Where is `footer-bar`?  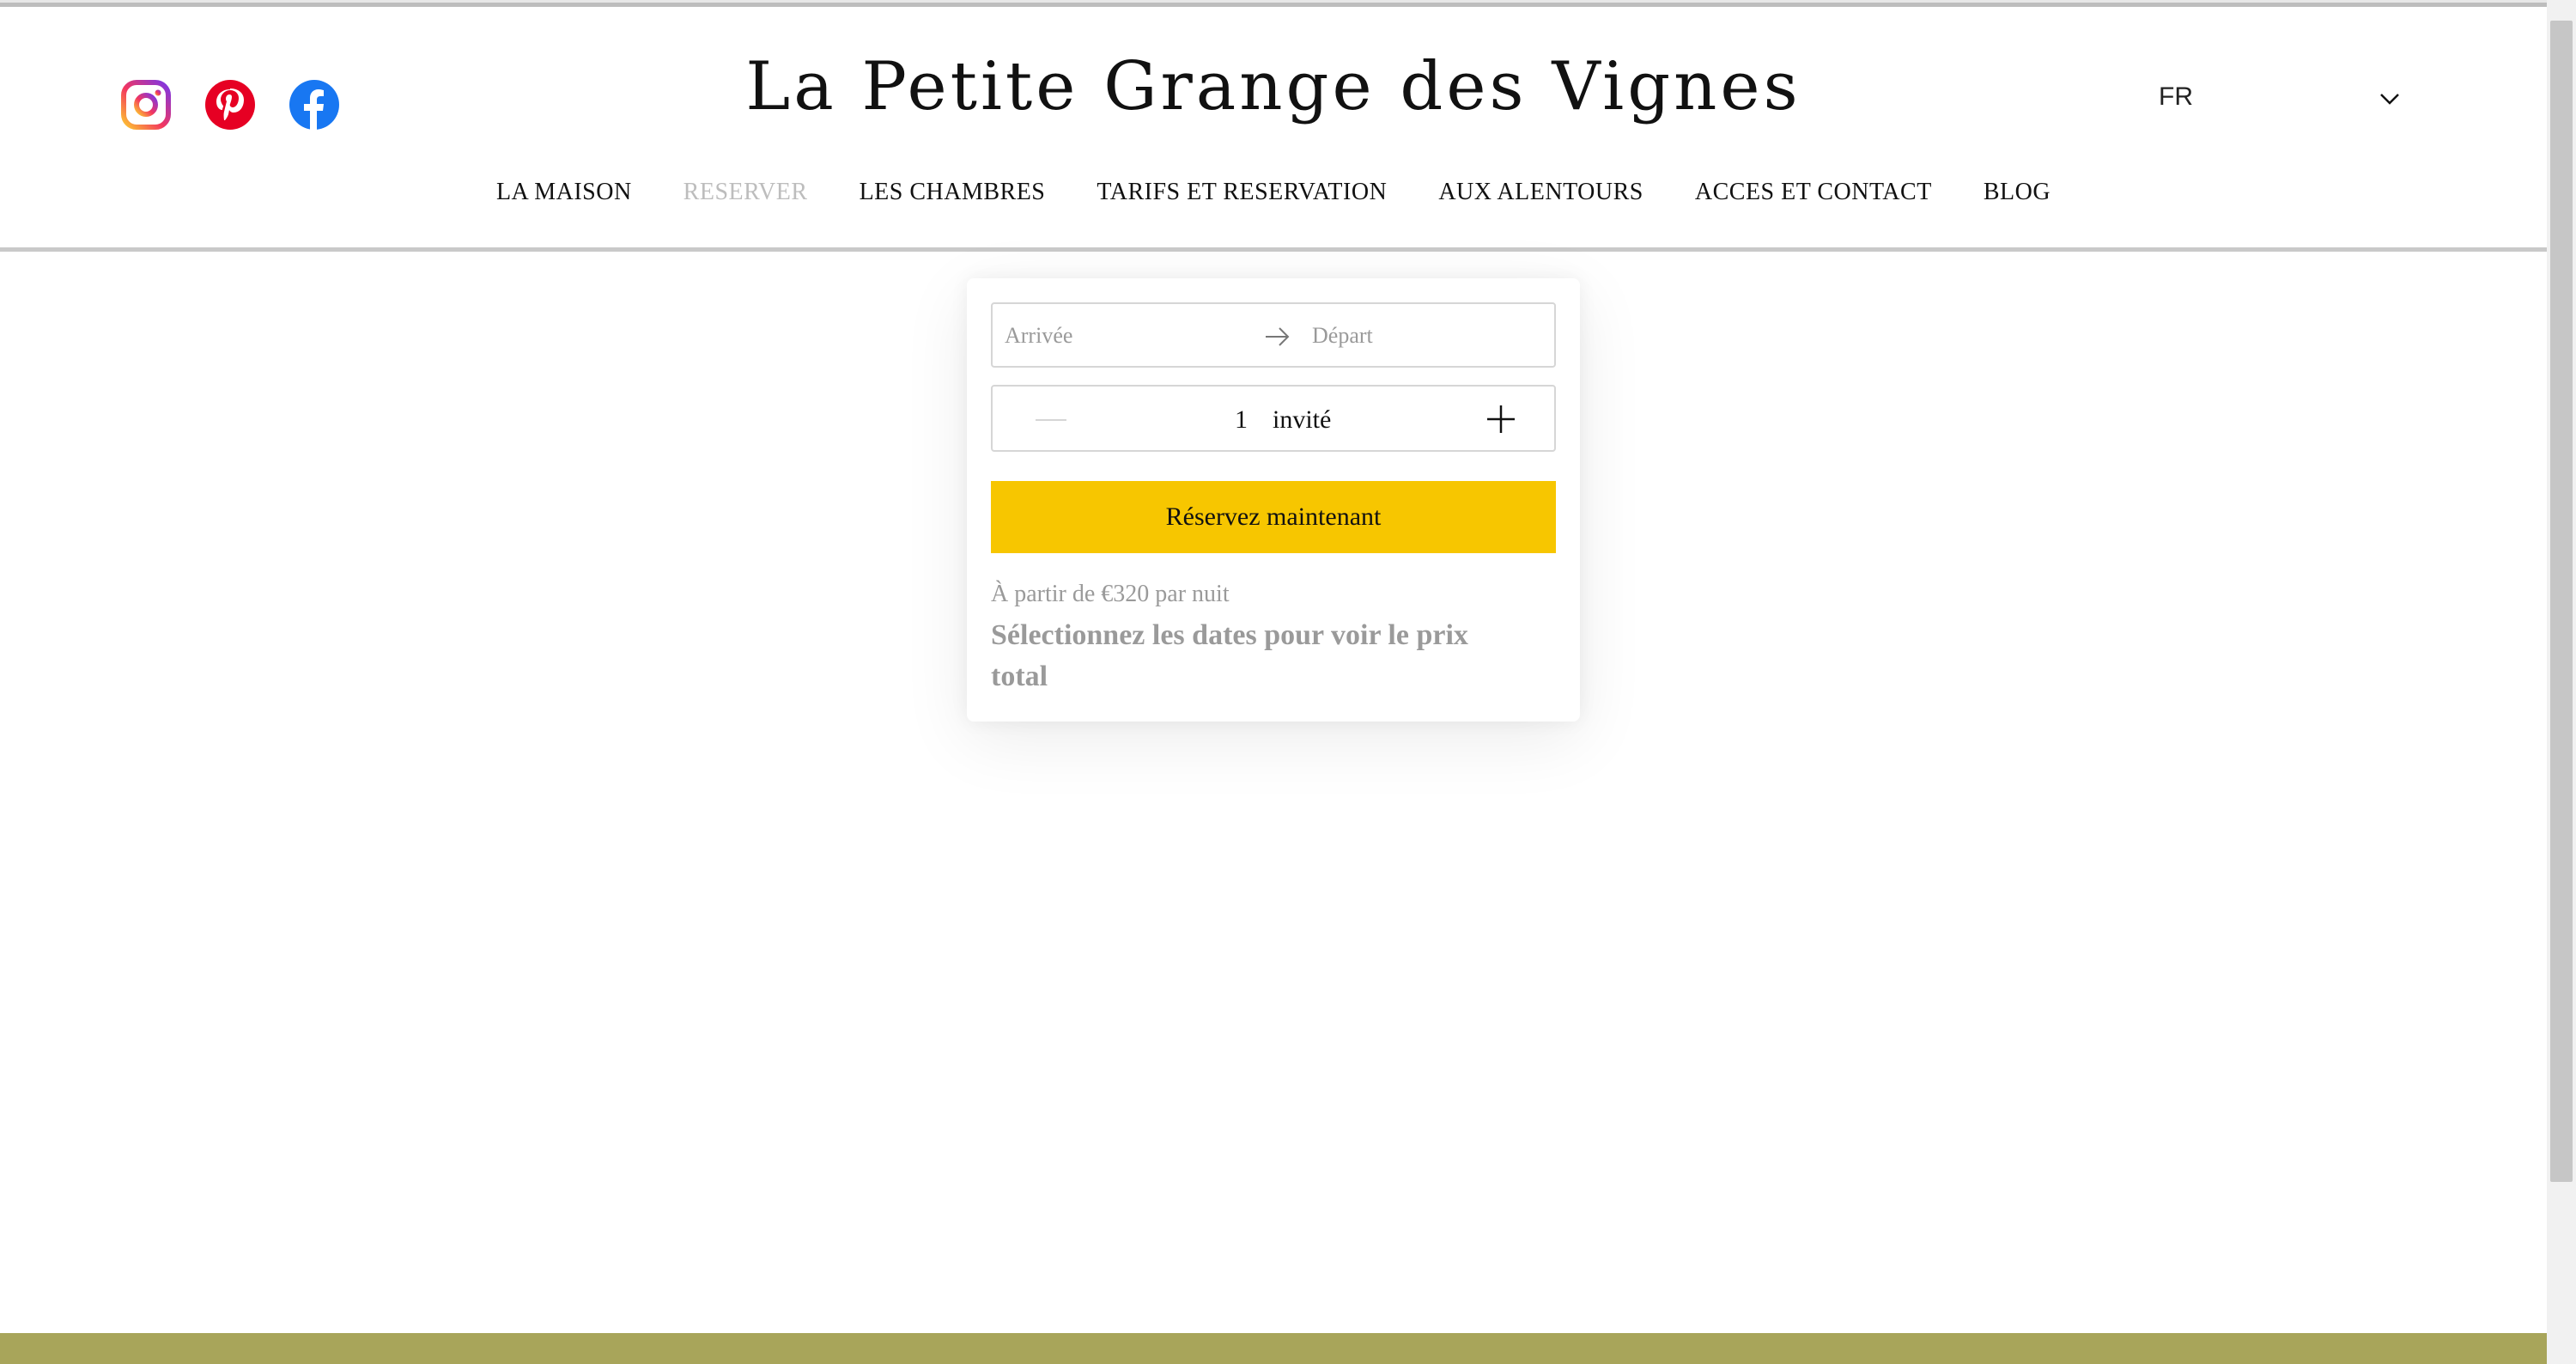
footer-bar is located at coordinates (1273, 1348).